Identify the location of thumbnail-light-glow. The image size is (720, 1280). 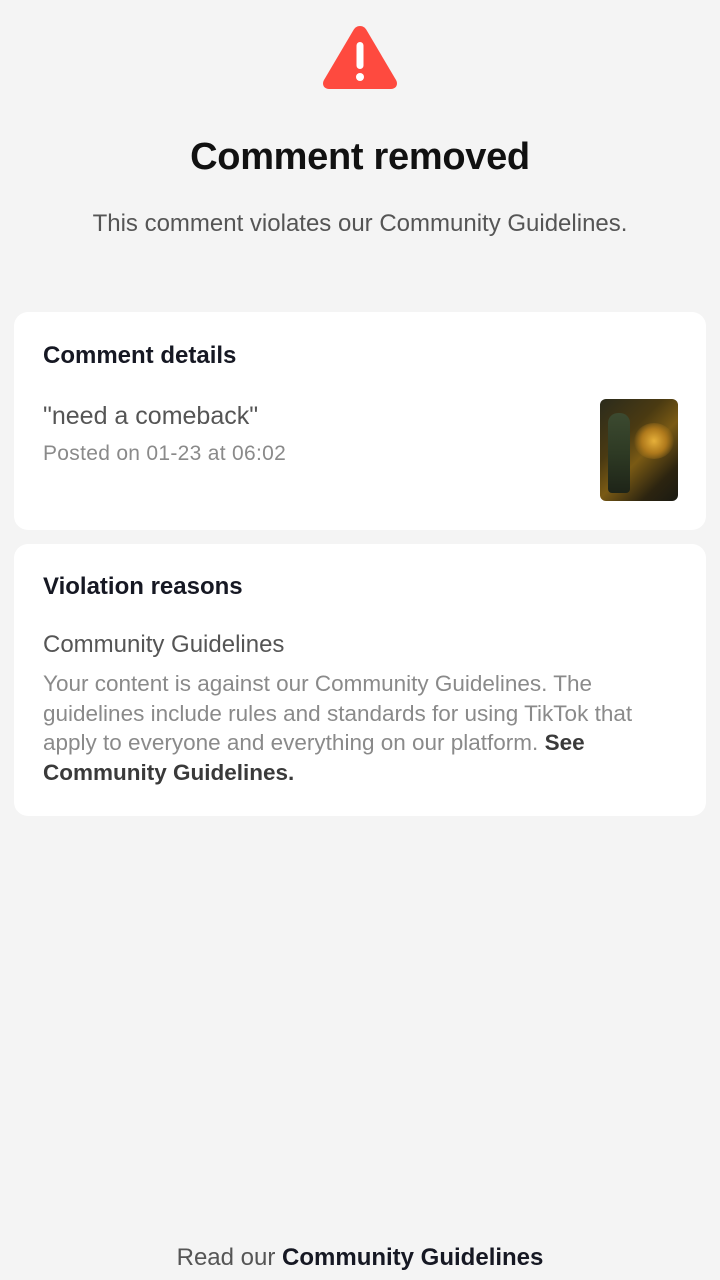
(654, 441).